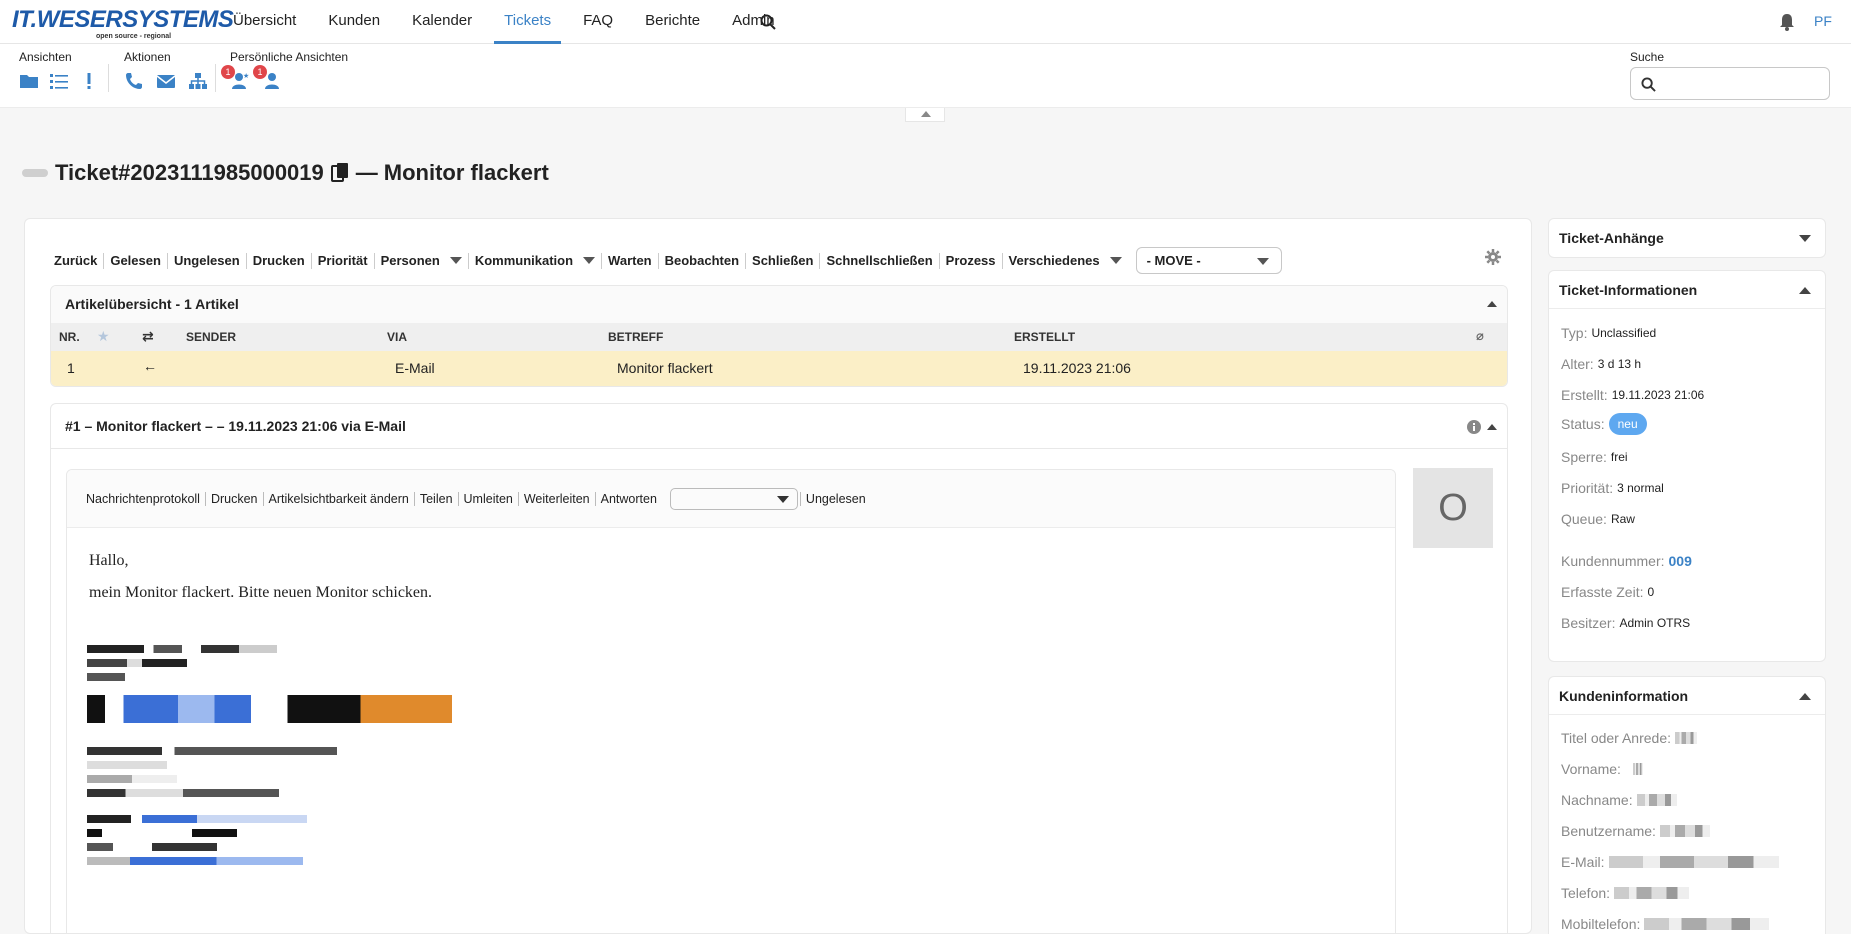  What do you see at coordinates (79, 260) in the screenshot?
I see `action-zurueck: Zurück` at bounding box center [79, 260].